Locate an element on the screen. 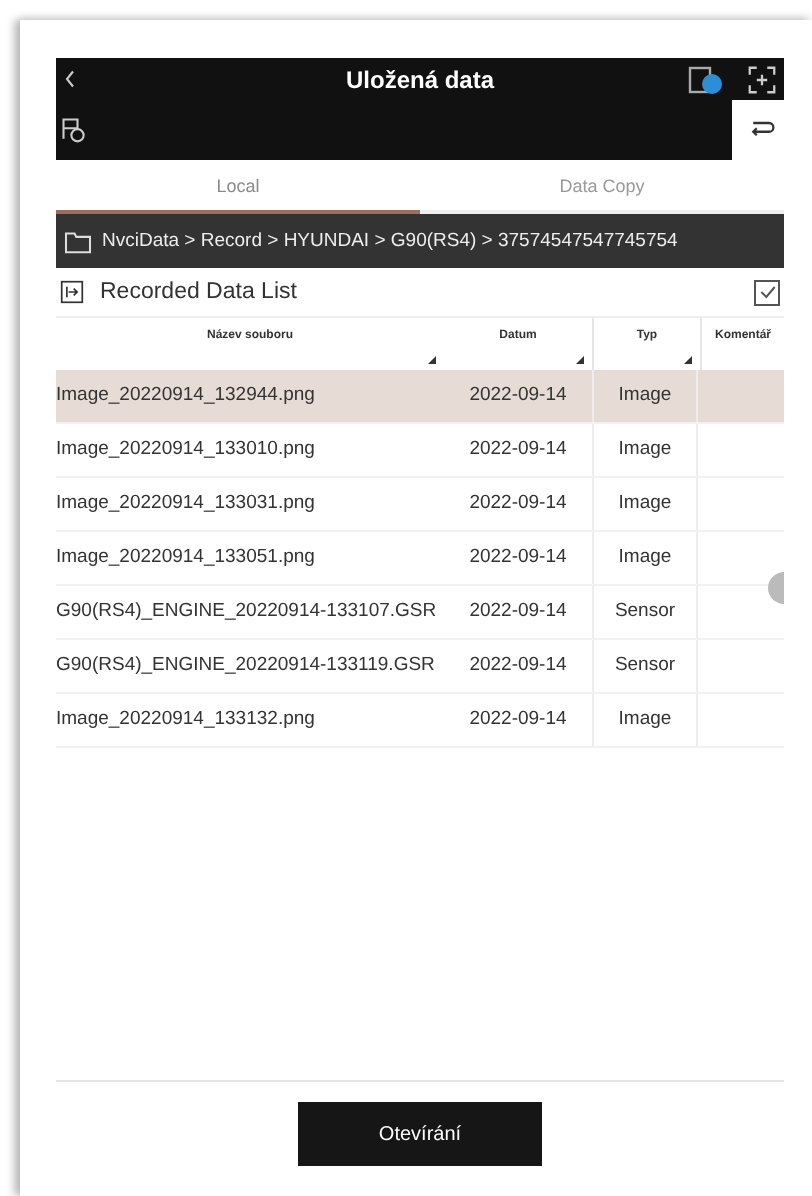 This screenshot has height=1196, width=812. scroll-handle is located at coordinates (776, 588).